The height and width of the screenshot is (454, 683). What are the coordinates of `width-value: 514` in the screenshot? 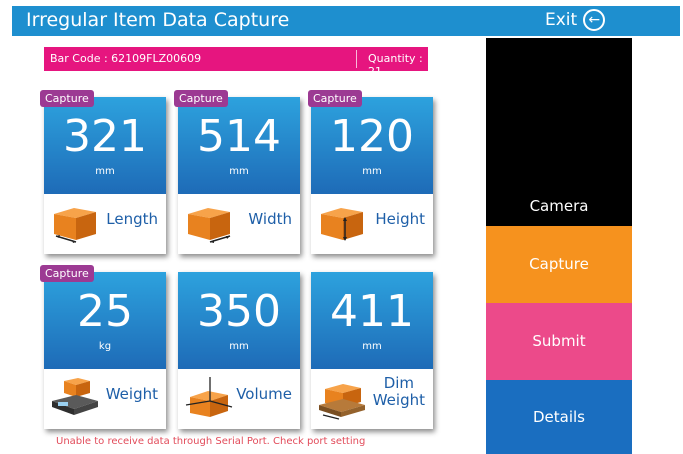 It's located at (239, 136).